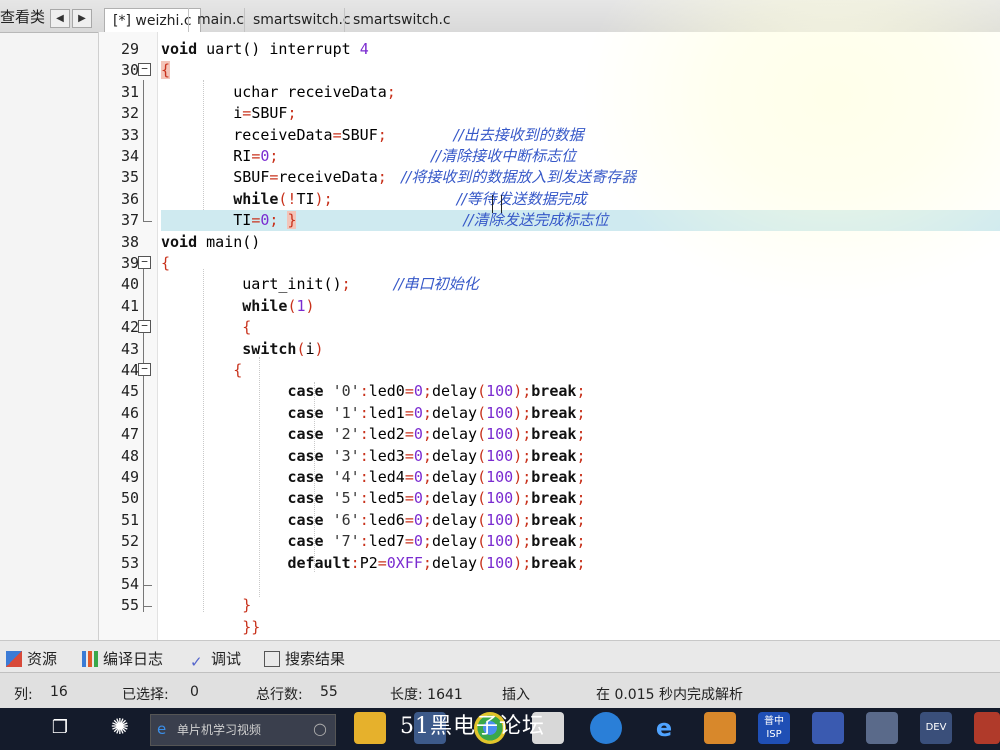 The width and height of the screenshot is (1000, 750). Describe the element at coordinates (129, 391) in the screenshot. I see `line-number: 45` at that location.